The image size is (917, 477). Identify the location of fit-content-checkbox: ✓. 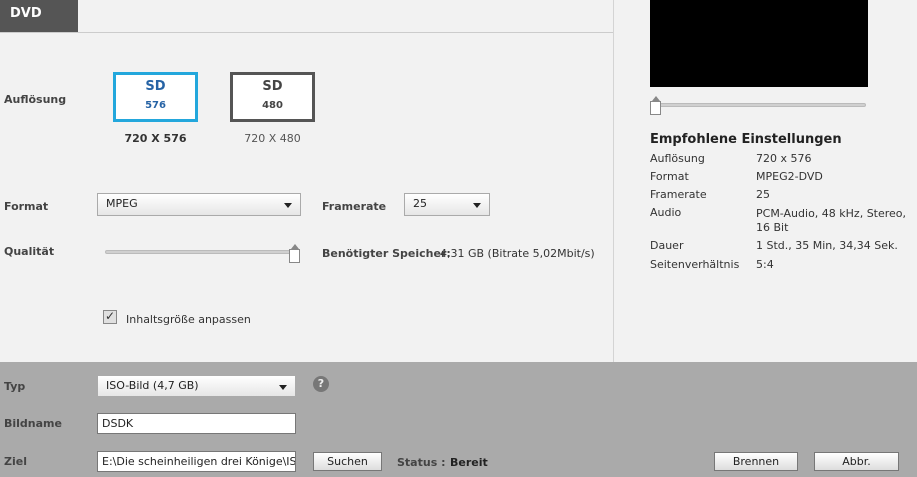
(110, 317).